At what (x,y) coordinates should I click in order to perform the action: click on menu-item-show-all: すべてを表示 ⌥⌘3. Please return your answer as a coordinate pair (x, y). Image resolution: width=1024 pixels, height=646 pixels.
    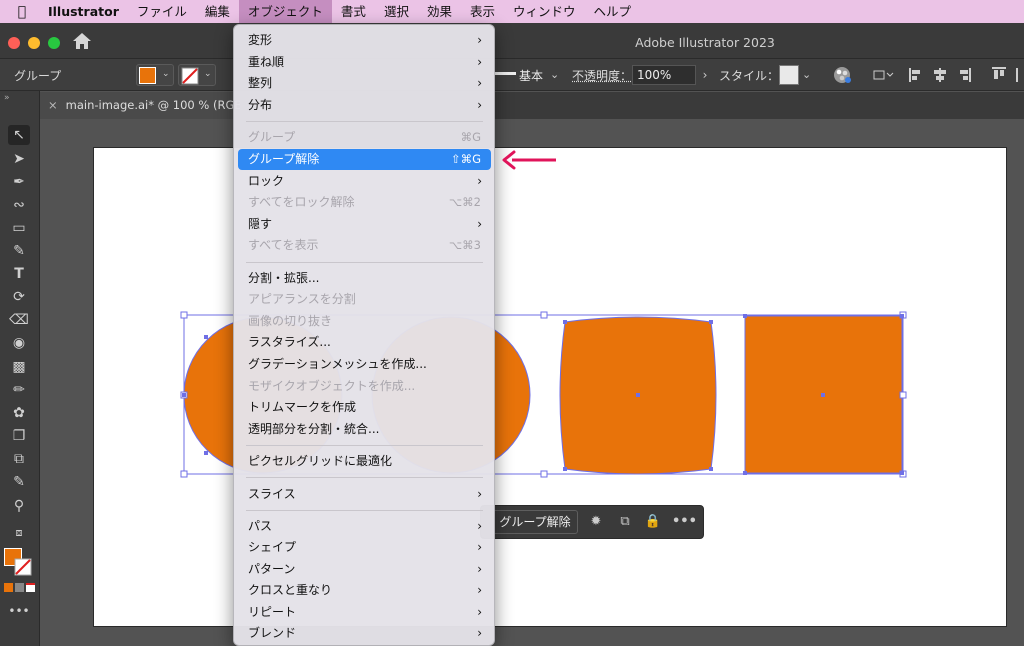
    Looking at the image, I should click on (364, 245).